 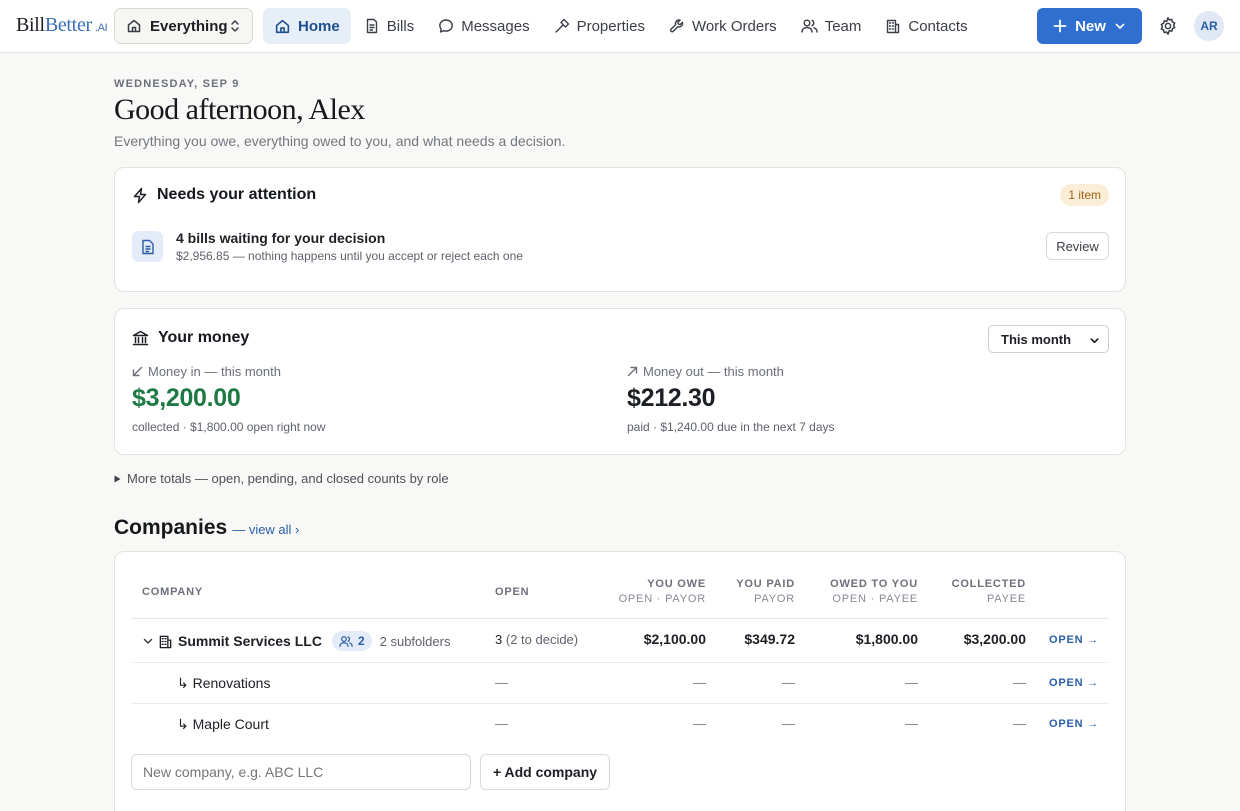 What do you see at coordinates (140, 195) in the screenshot?
I see `lightning-icon` at bounding box center [140, 195].